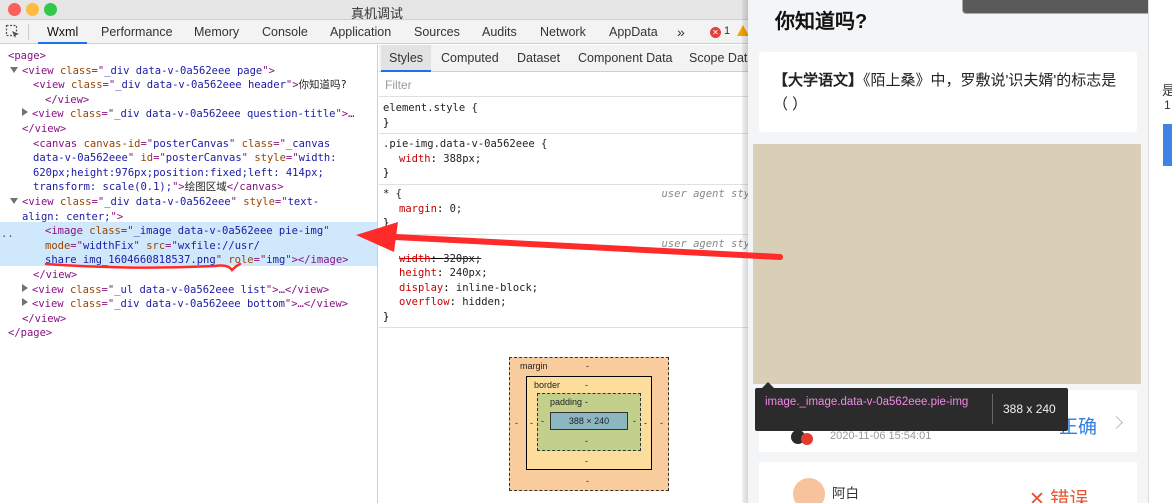  Describe the element at coordinates (103, 187) in the screenshot. I see `code-token: transform: scale(0.1);` at that location.